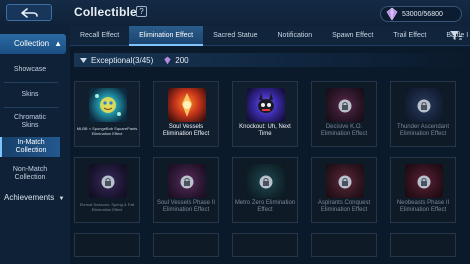 The height and width of the screenshot is (264, 470). Describe the element at coordinates (30, 70) in the screenshot. I see `sidebar-item-showcase: Showcase` at that location.